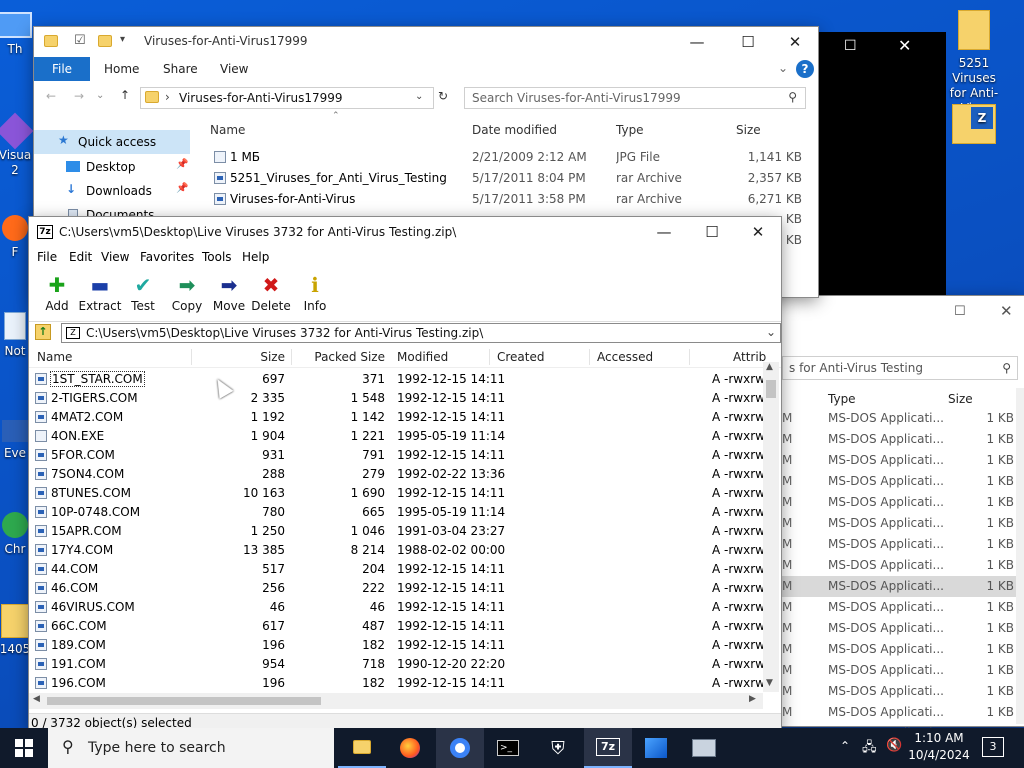  I want to click on ribbon-expand-icon: ⌄, so click(783, 68).